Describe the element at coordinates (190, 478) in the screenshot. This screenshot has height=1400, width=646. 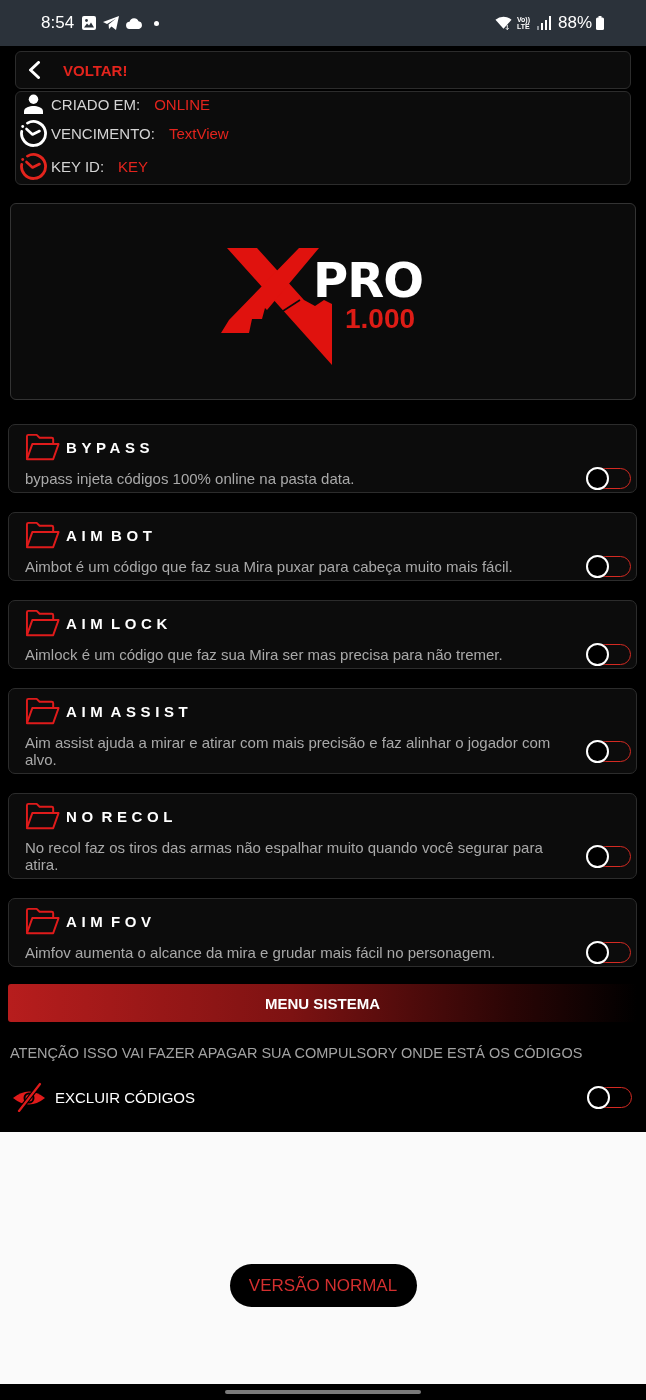
I see `feature-description: bypass injeta códigos 100% online na pasta data.` at that location.